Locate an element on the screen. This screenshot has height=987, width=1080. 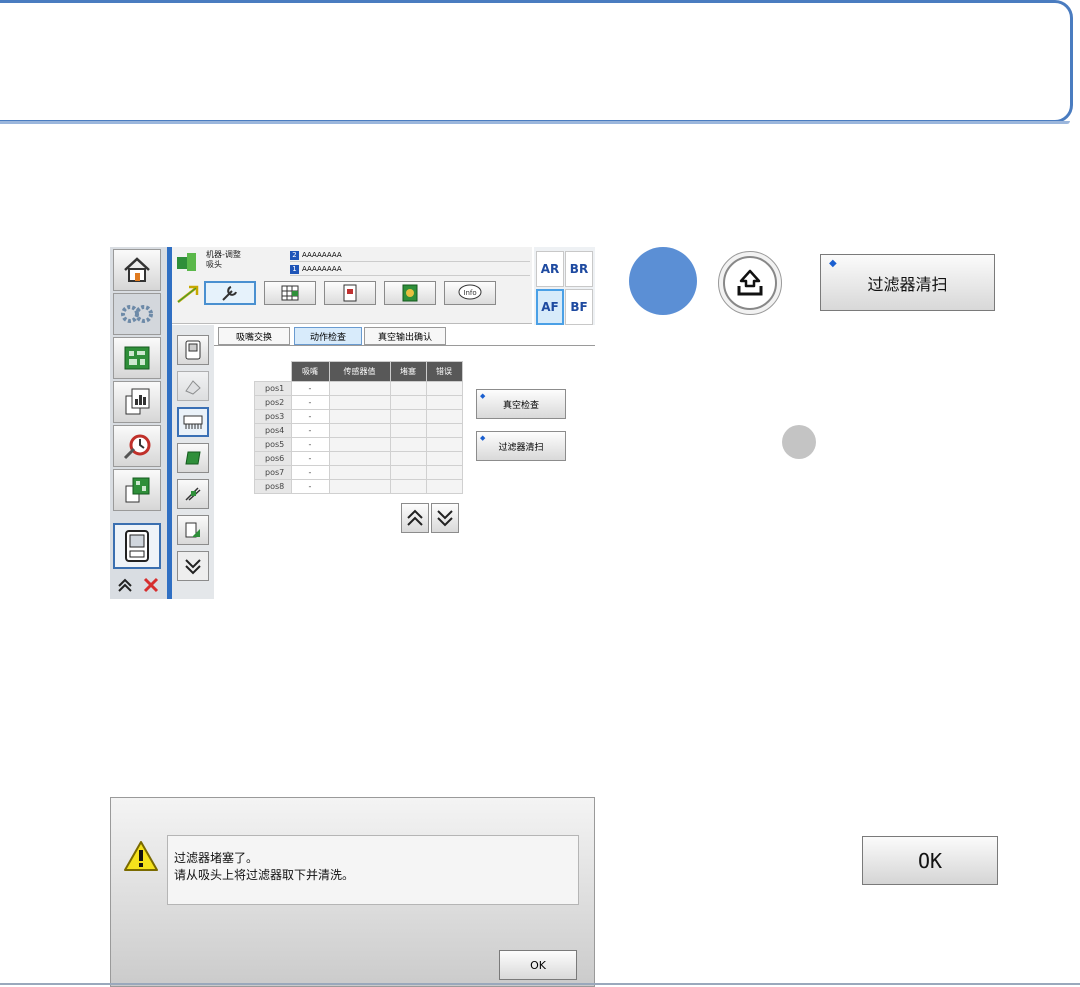
info-label: Info is located at coordinates (469, 293).